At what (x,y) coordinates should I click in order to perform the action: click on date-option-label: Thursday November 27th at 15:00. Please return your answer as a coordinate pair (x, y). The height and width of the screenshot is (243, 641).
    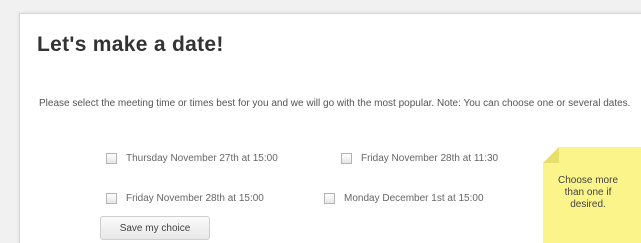
    Looking at the image, I should click on (202, 158).